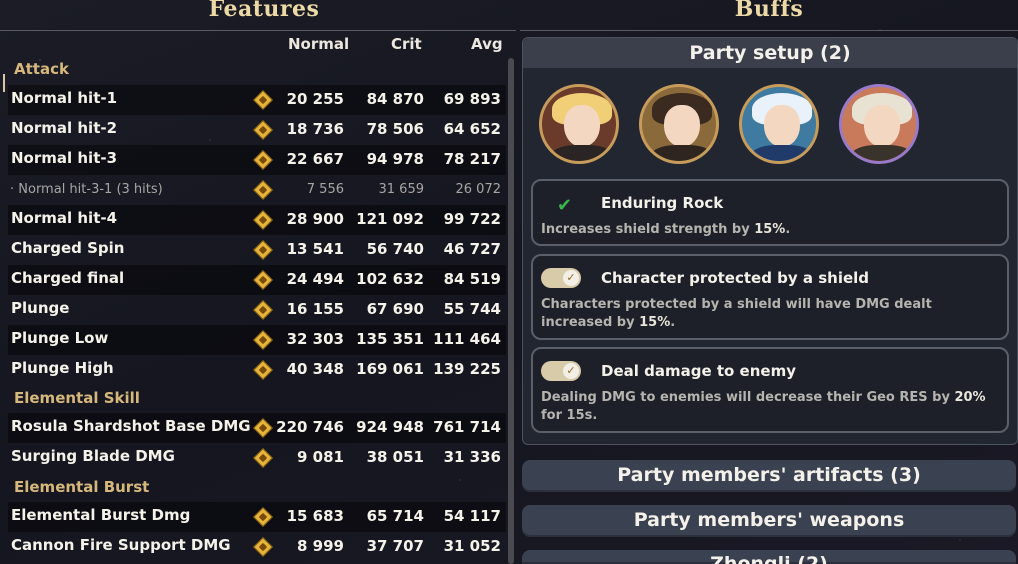 This screenshot has height=564, width=1018. I want to click on table-row: Plunge High 40 348 169 061 139 225, so click(257, 370).